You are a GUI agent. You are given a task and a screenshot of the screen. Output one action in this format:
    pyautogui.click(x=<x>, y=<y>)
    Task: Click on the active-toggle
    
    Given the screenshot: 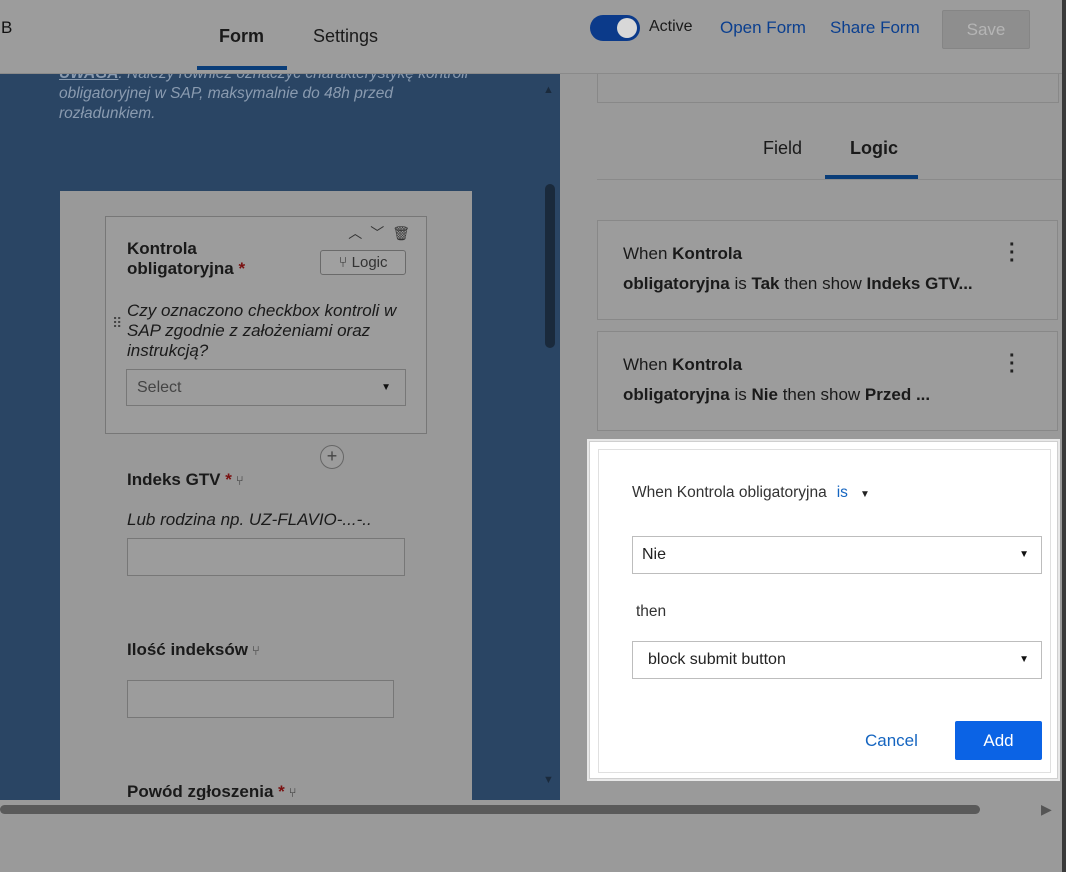 What is the action you would take?
    pyautogui.click(x=615, y=28)
    